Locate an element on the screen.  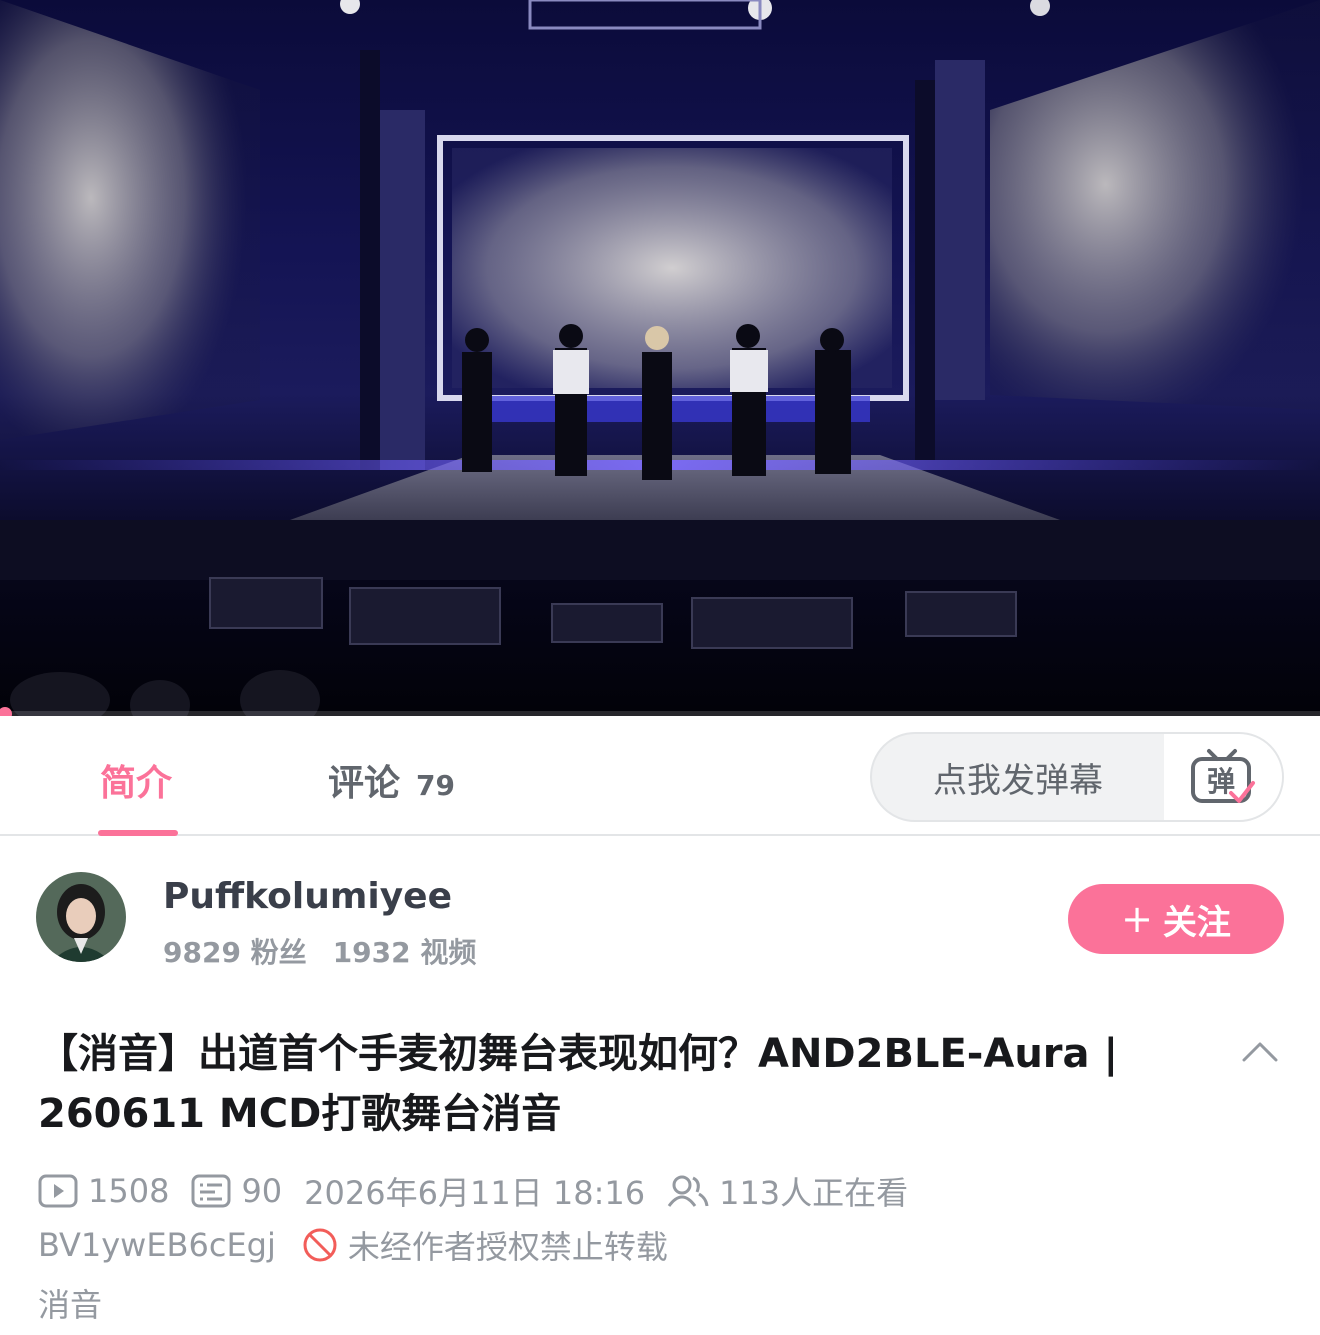
video-stats-row: 1508 90 2026年6月11日 18:16 113人正在看 is located at coordinates (484, 1191).